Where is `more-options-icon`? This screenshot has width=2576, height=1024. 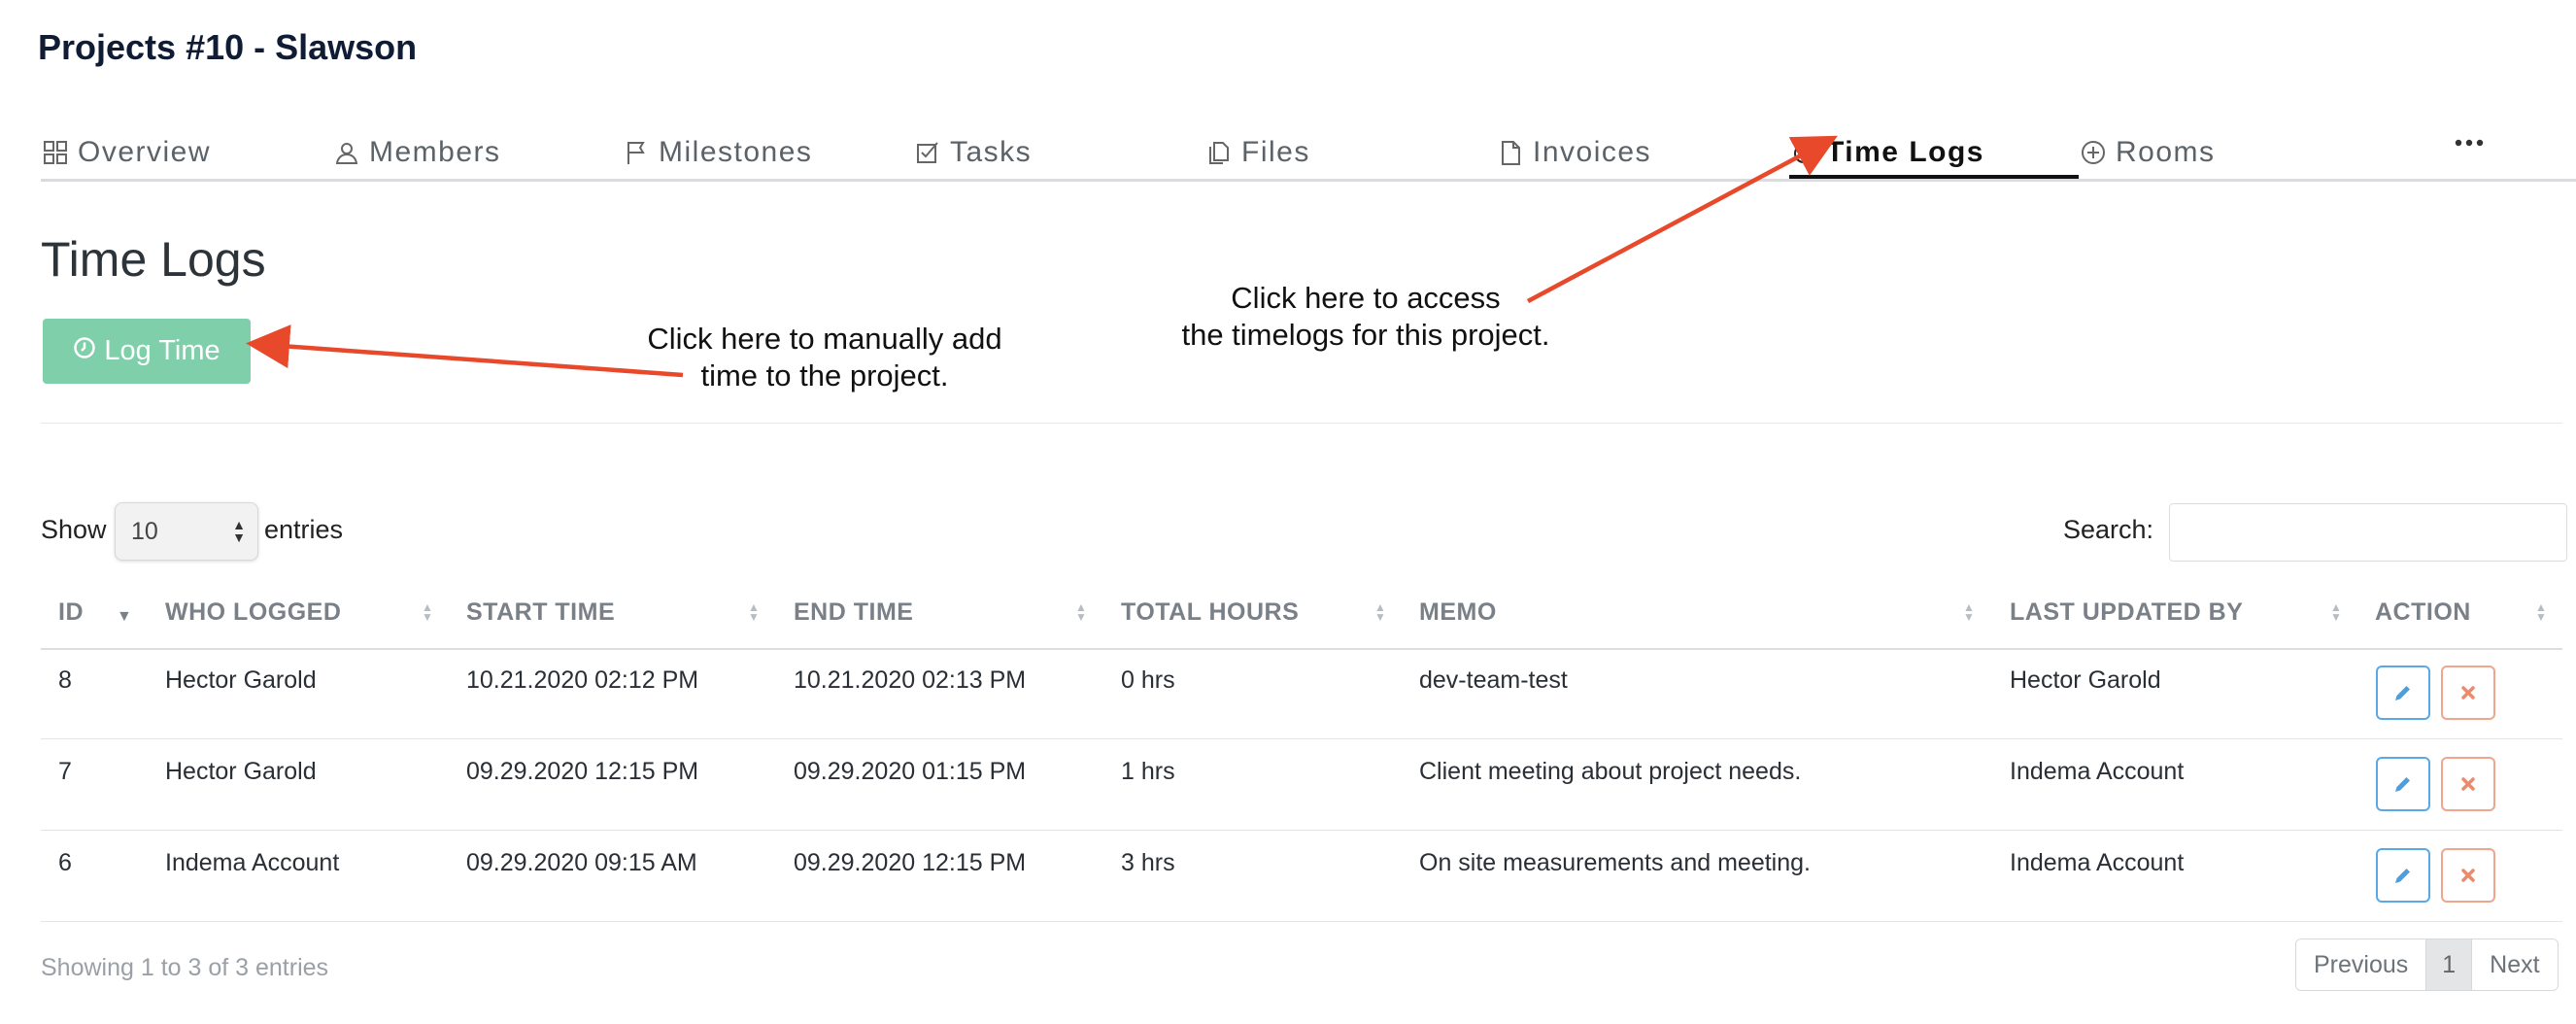 more-options-icon is located at coordinates (2469, 142).